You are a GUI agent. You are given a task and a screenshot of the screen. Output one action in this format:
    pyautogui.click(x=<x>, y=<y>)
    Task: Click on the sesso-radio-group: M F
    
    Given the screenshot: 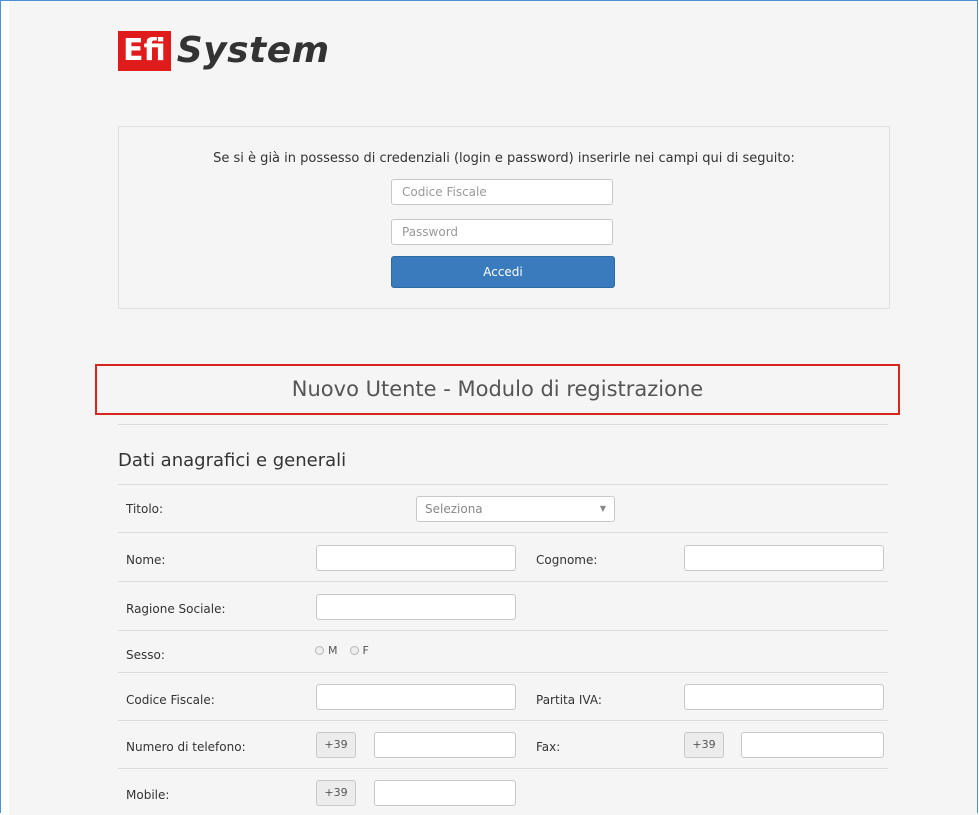 What is the action you would take?
    pyautogui.click(x=348, y=650)
    